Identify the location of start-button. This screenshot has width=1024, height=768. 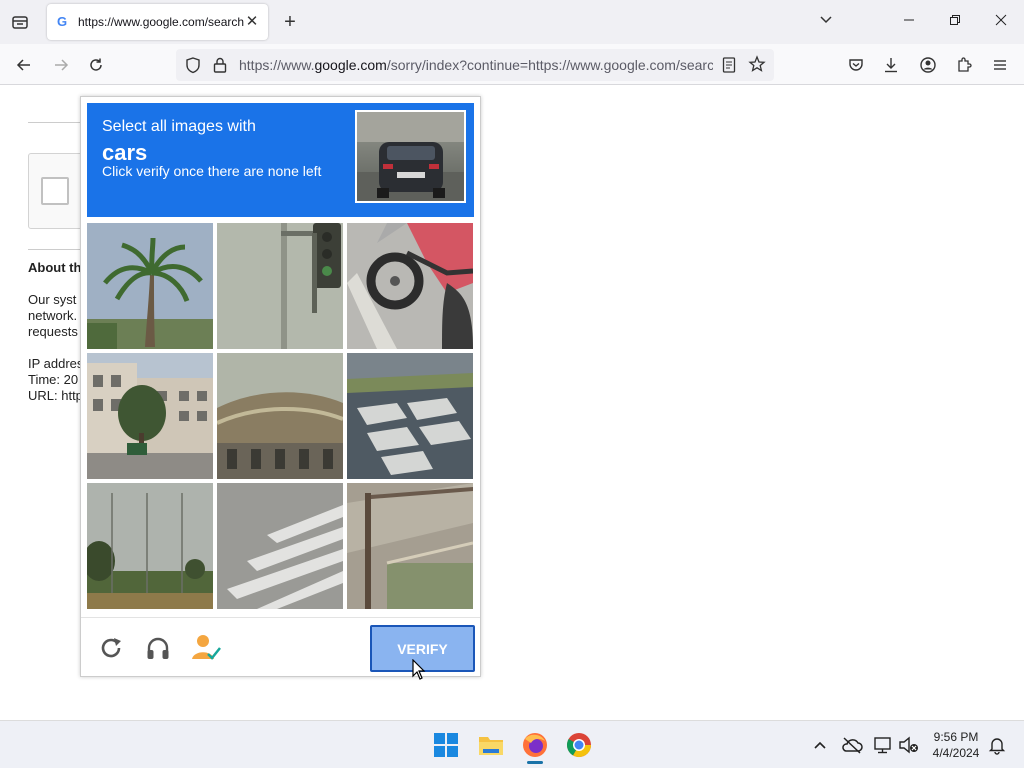
(446, 745).